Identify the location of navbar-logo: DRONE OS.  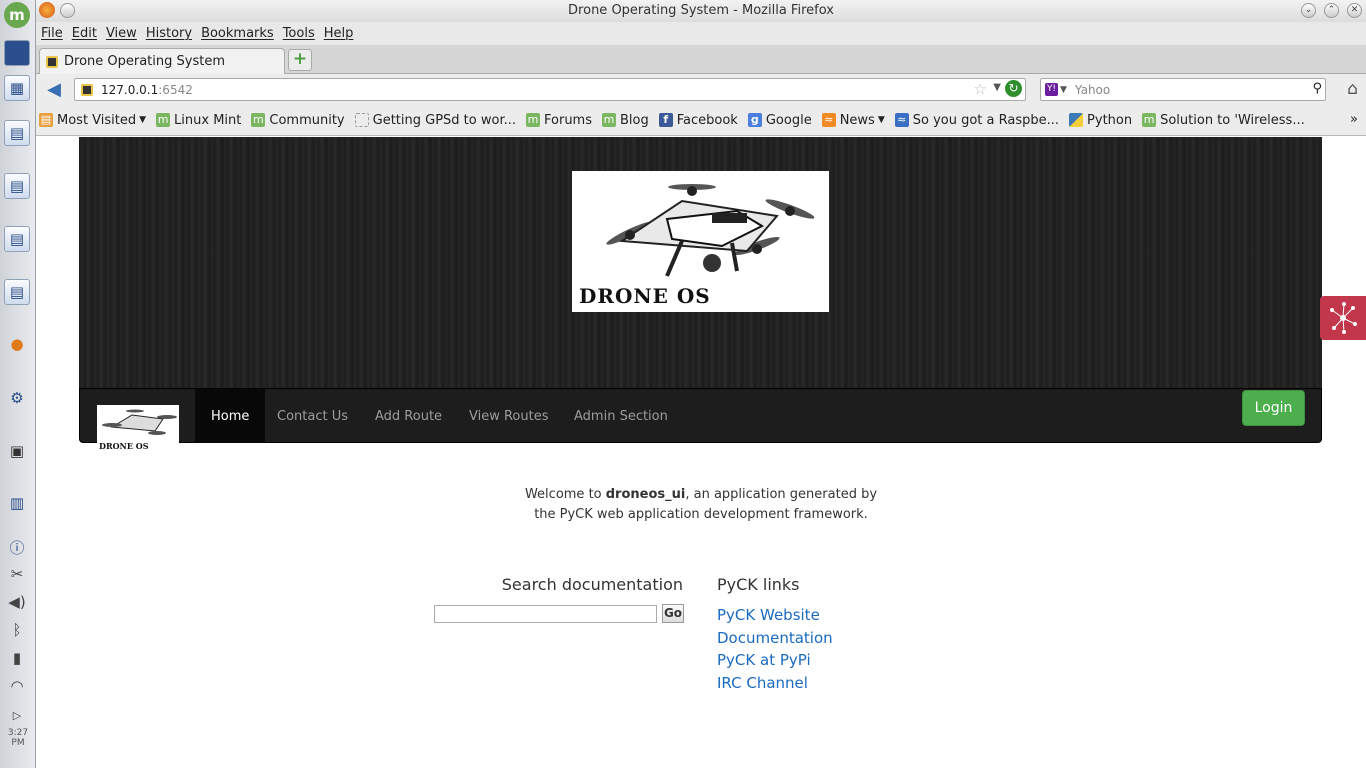
(138, 428).